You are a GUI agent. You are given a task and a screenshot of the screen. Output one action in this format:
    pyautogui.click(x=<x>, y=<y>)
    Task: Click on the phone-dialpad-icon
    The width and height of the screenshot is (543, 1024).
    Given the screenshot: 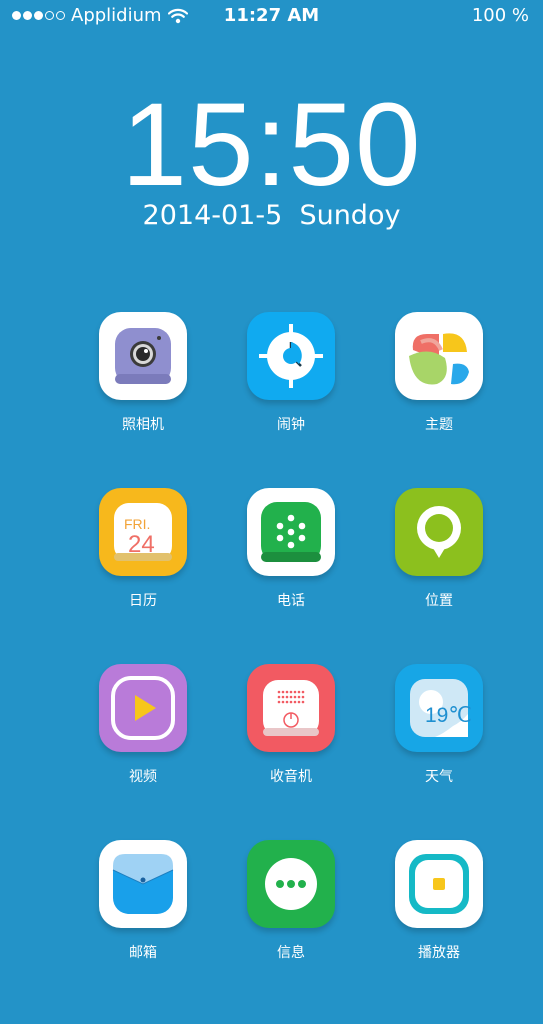 What is the action you would take?
    pyautogui.click(x=291, y=532)
    